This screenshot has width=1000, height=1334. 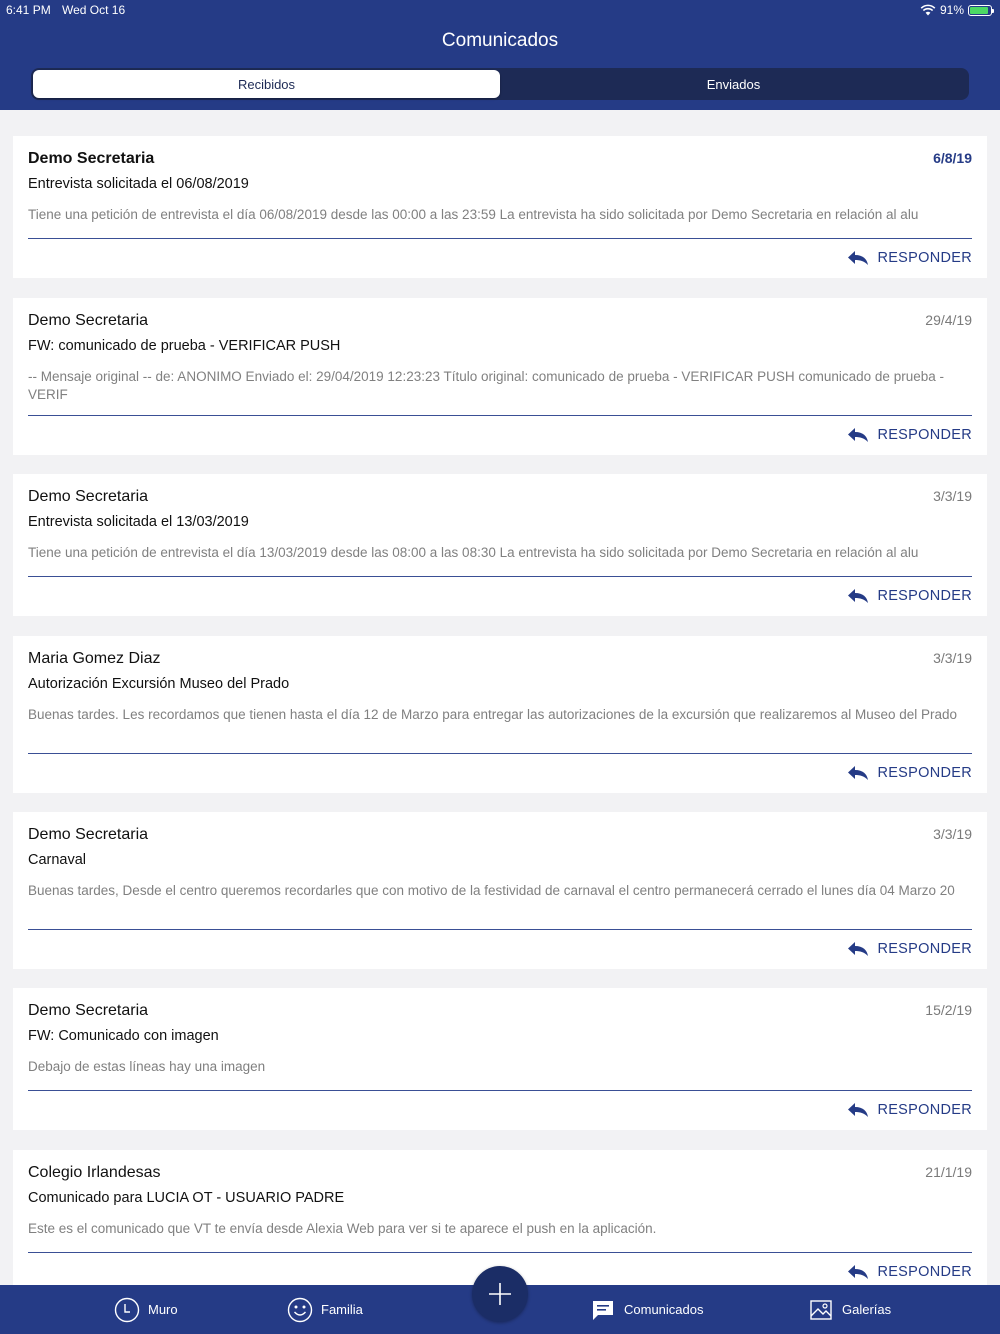 I want to click on status-date: Wed Oct 16, so click(x=94, y=10).